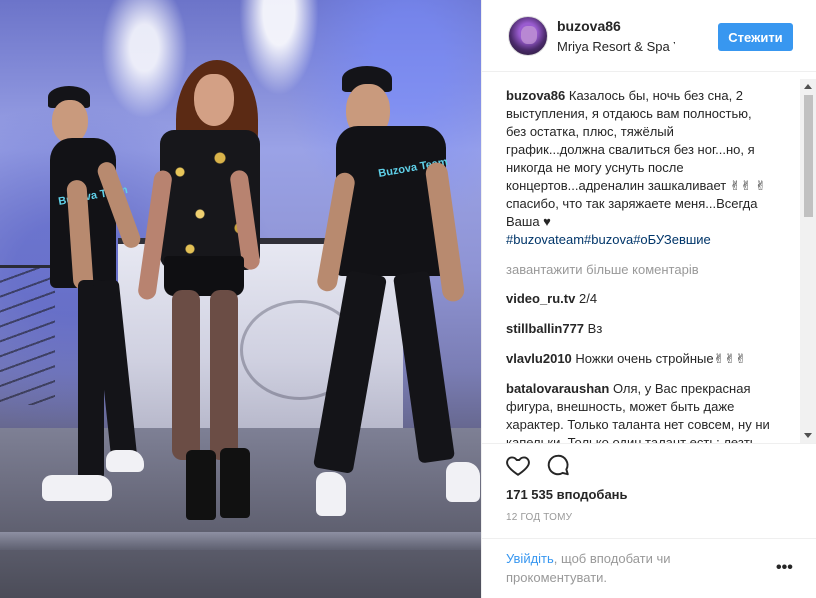  Describe the element at coordinates (595, 328) in the screenshot. I see `comment-text: Вз` at that location.